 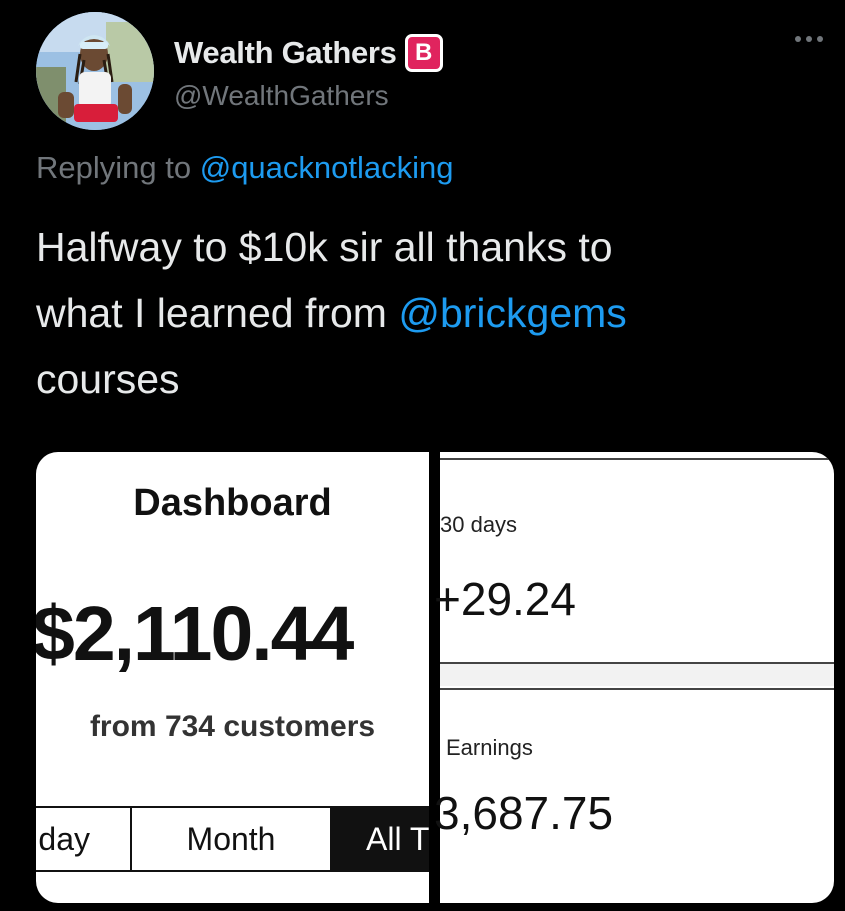 I want to click on period-value: +29.24, so click(x=505, y=599).